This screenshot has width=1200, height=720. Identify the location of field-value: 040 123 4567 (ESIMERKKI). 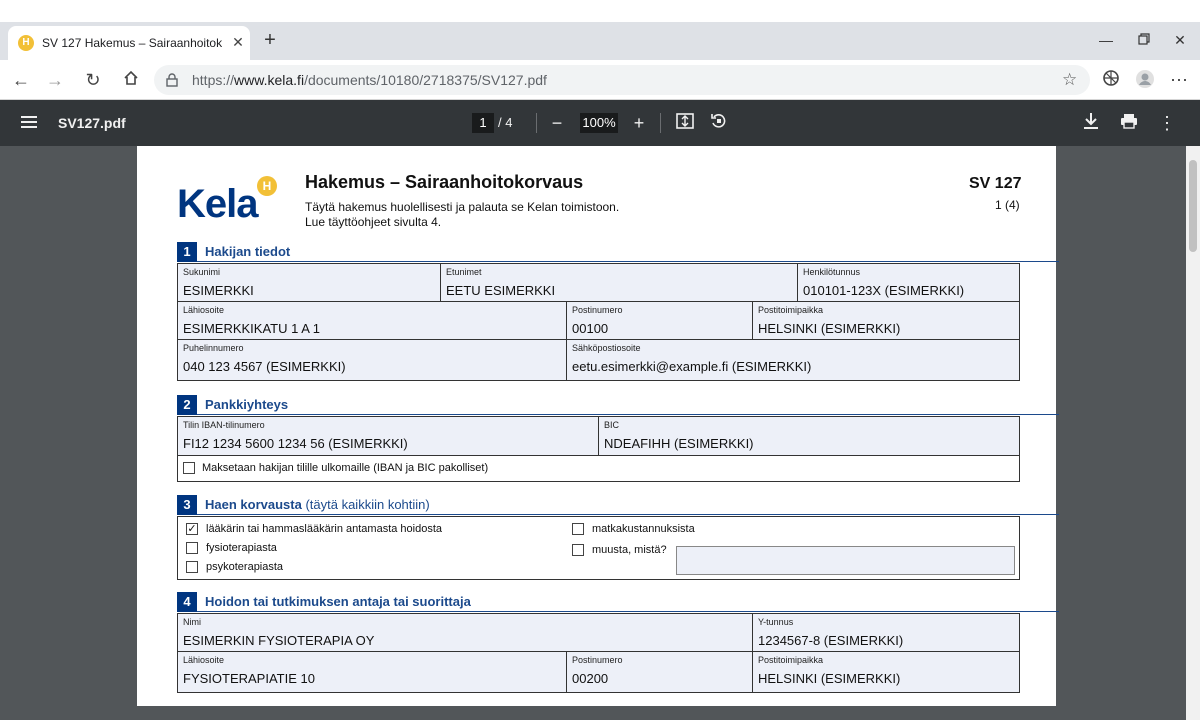
(264, 366).